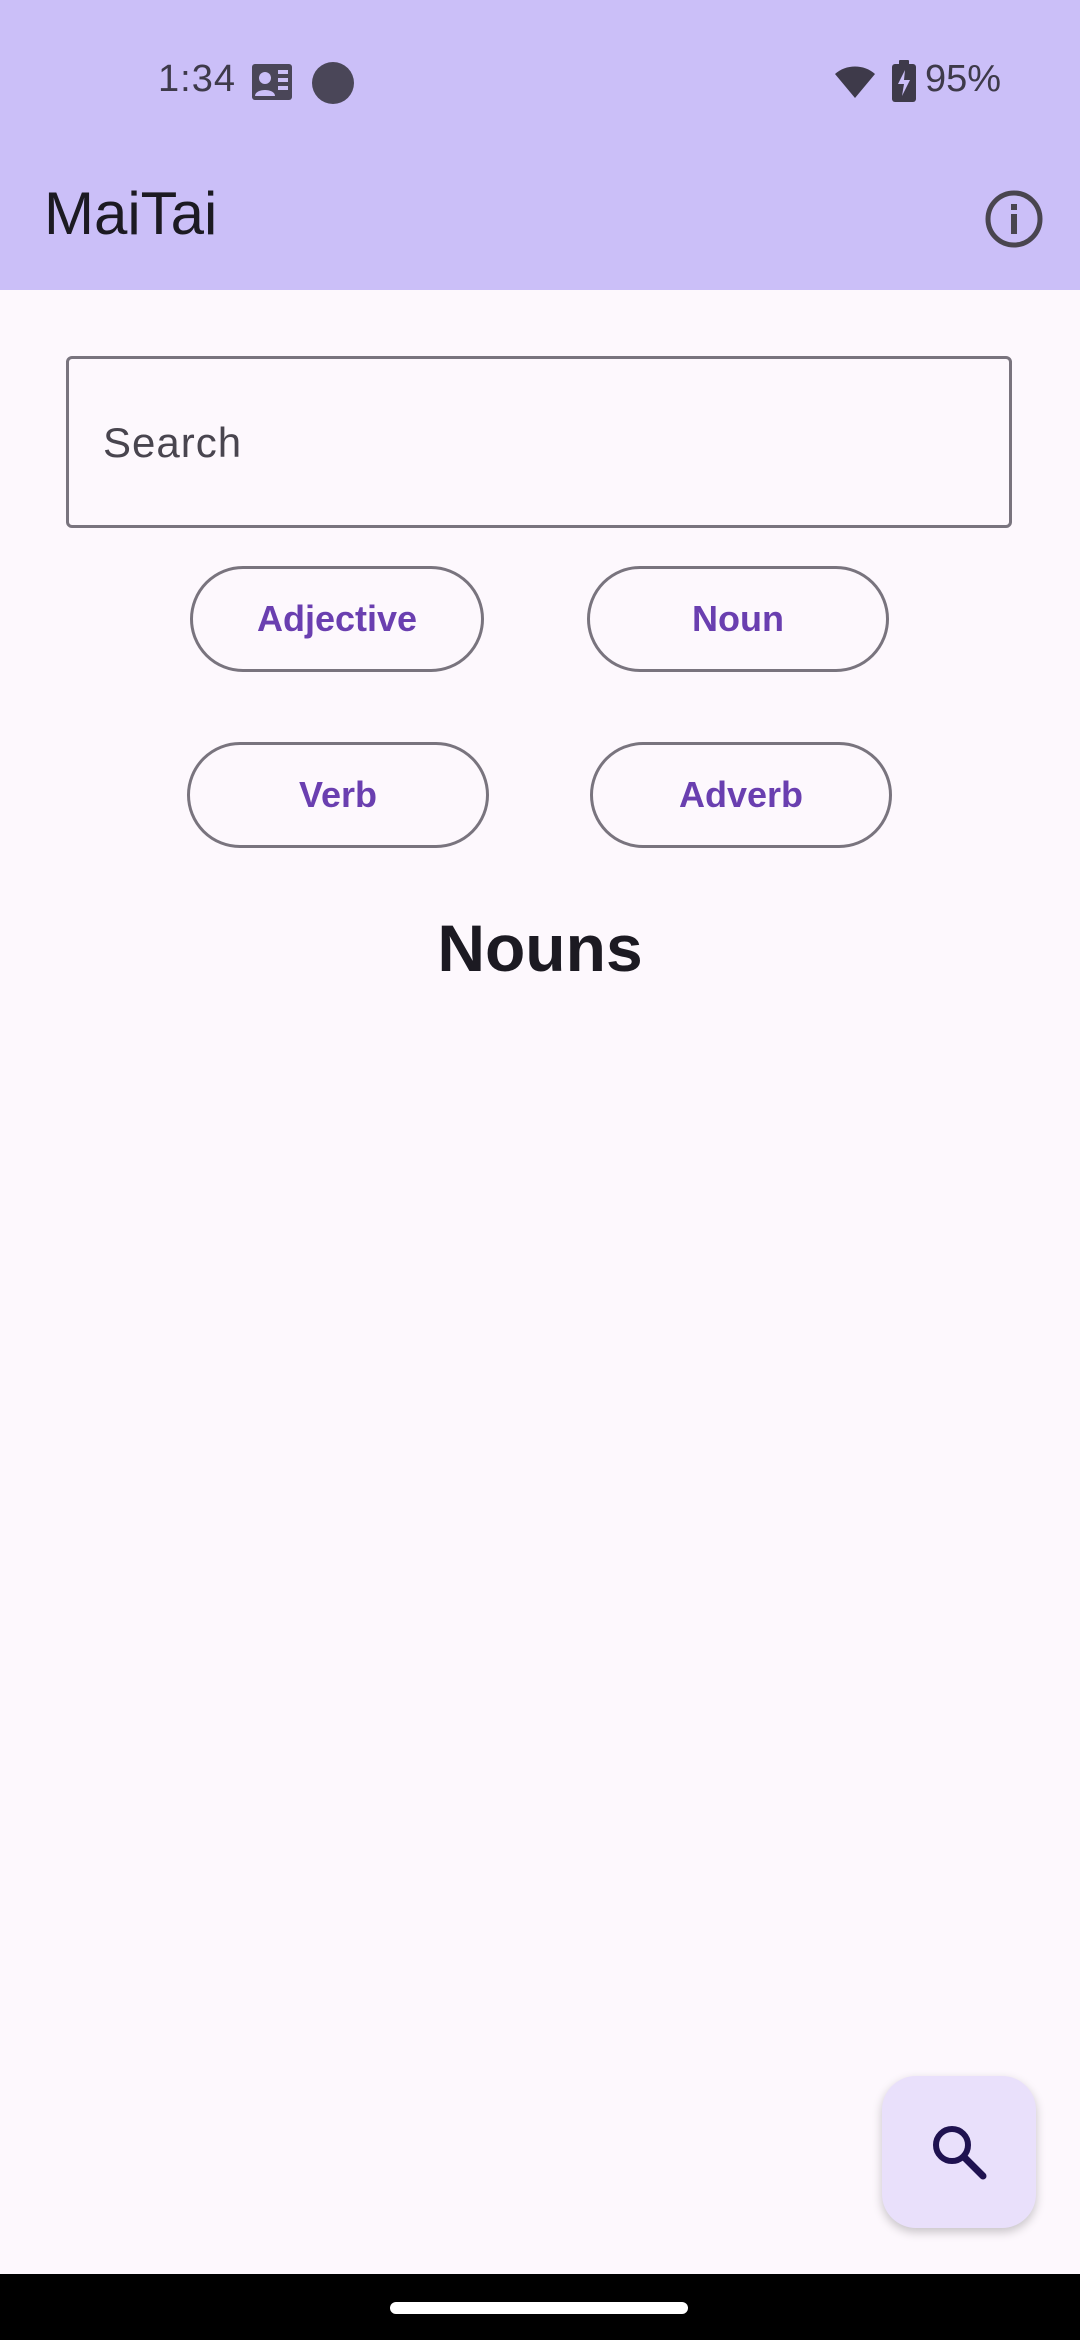  What do you see at coordinates (963, 79) in the screenshot?
I see `battery-percent: 95%` at bounding box center [963, 79].